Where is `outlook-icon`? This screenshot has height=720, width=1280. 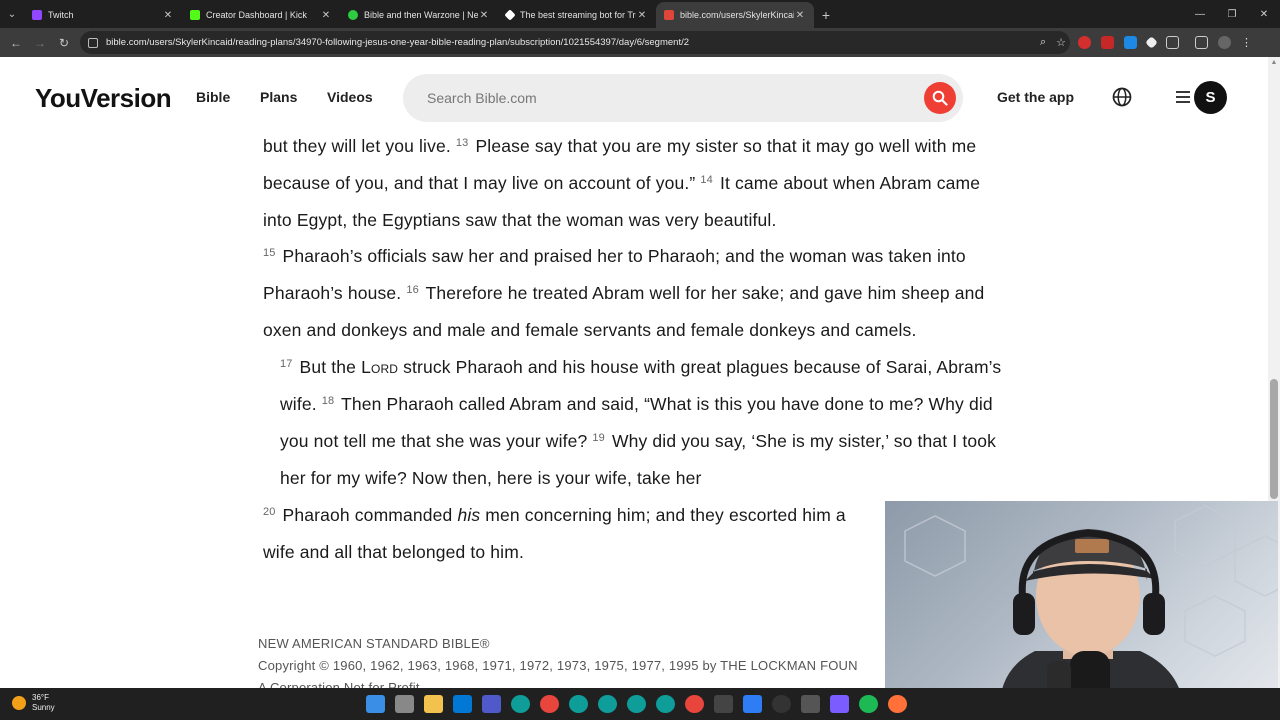
outlook-icon is located at coordinates (462, 704).